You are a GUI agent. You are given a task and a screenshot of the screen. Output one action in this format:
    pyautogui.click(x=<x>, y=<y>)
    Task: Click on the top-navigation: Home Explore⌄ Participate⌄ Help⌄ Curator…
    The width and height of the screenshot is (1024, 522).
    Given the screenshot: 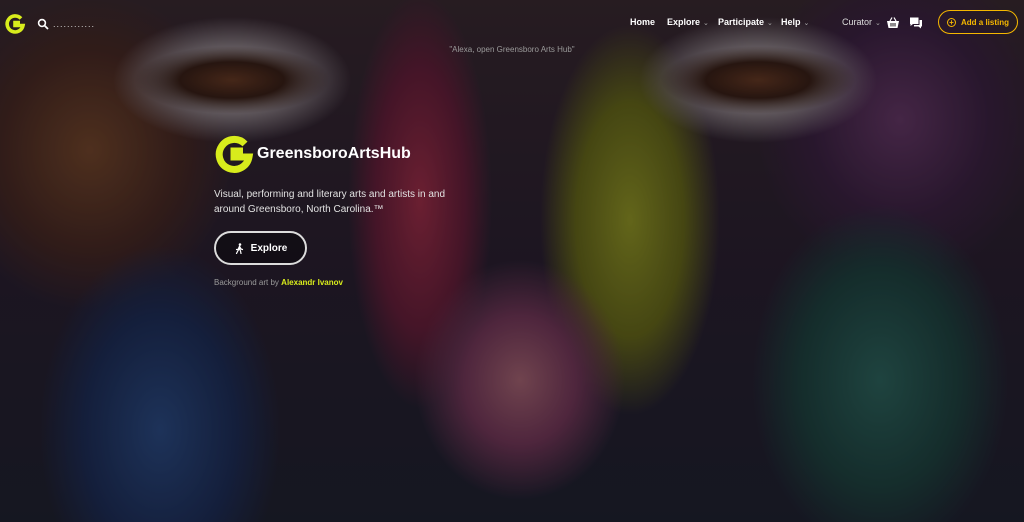 What is the action you would take?
    pyautogui.click(x=512, y=24)
    